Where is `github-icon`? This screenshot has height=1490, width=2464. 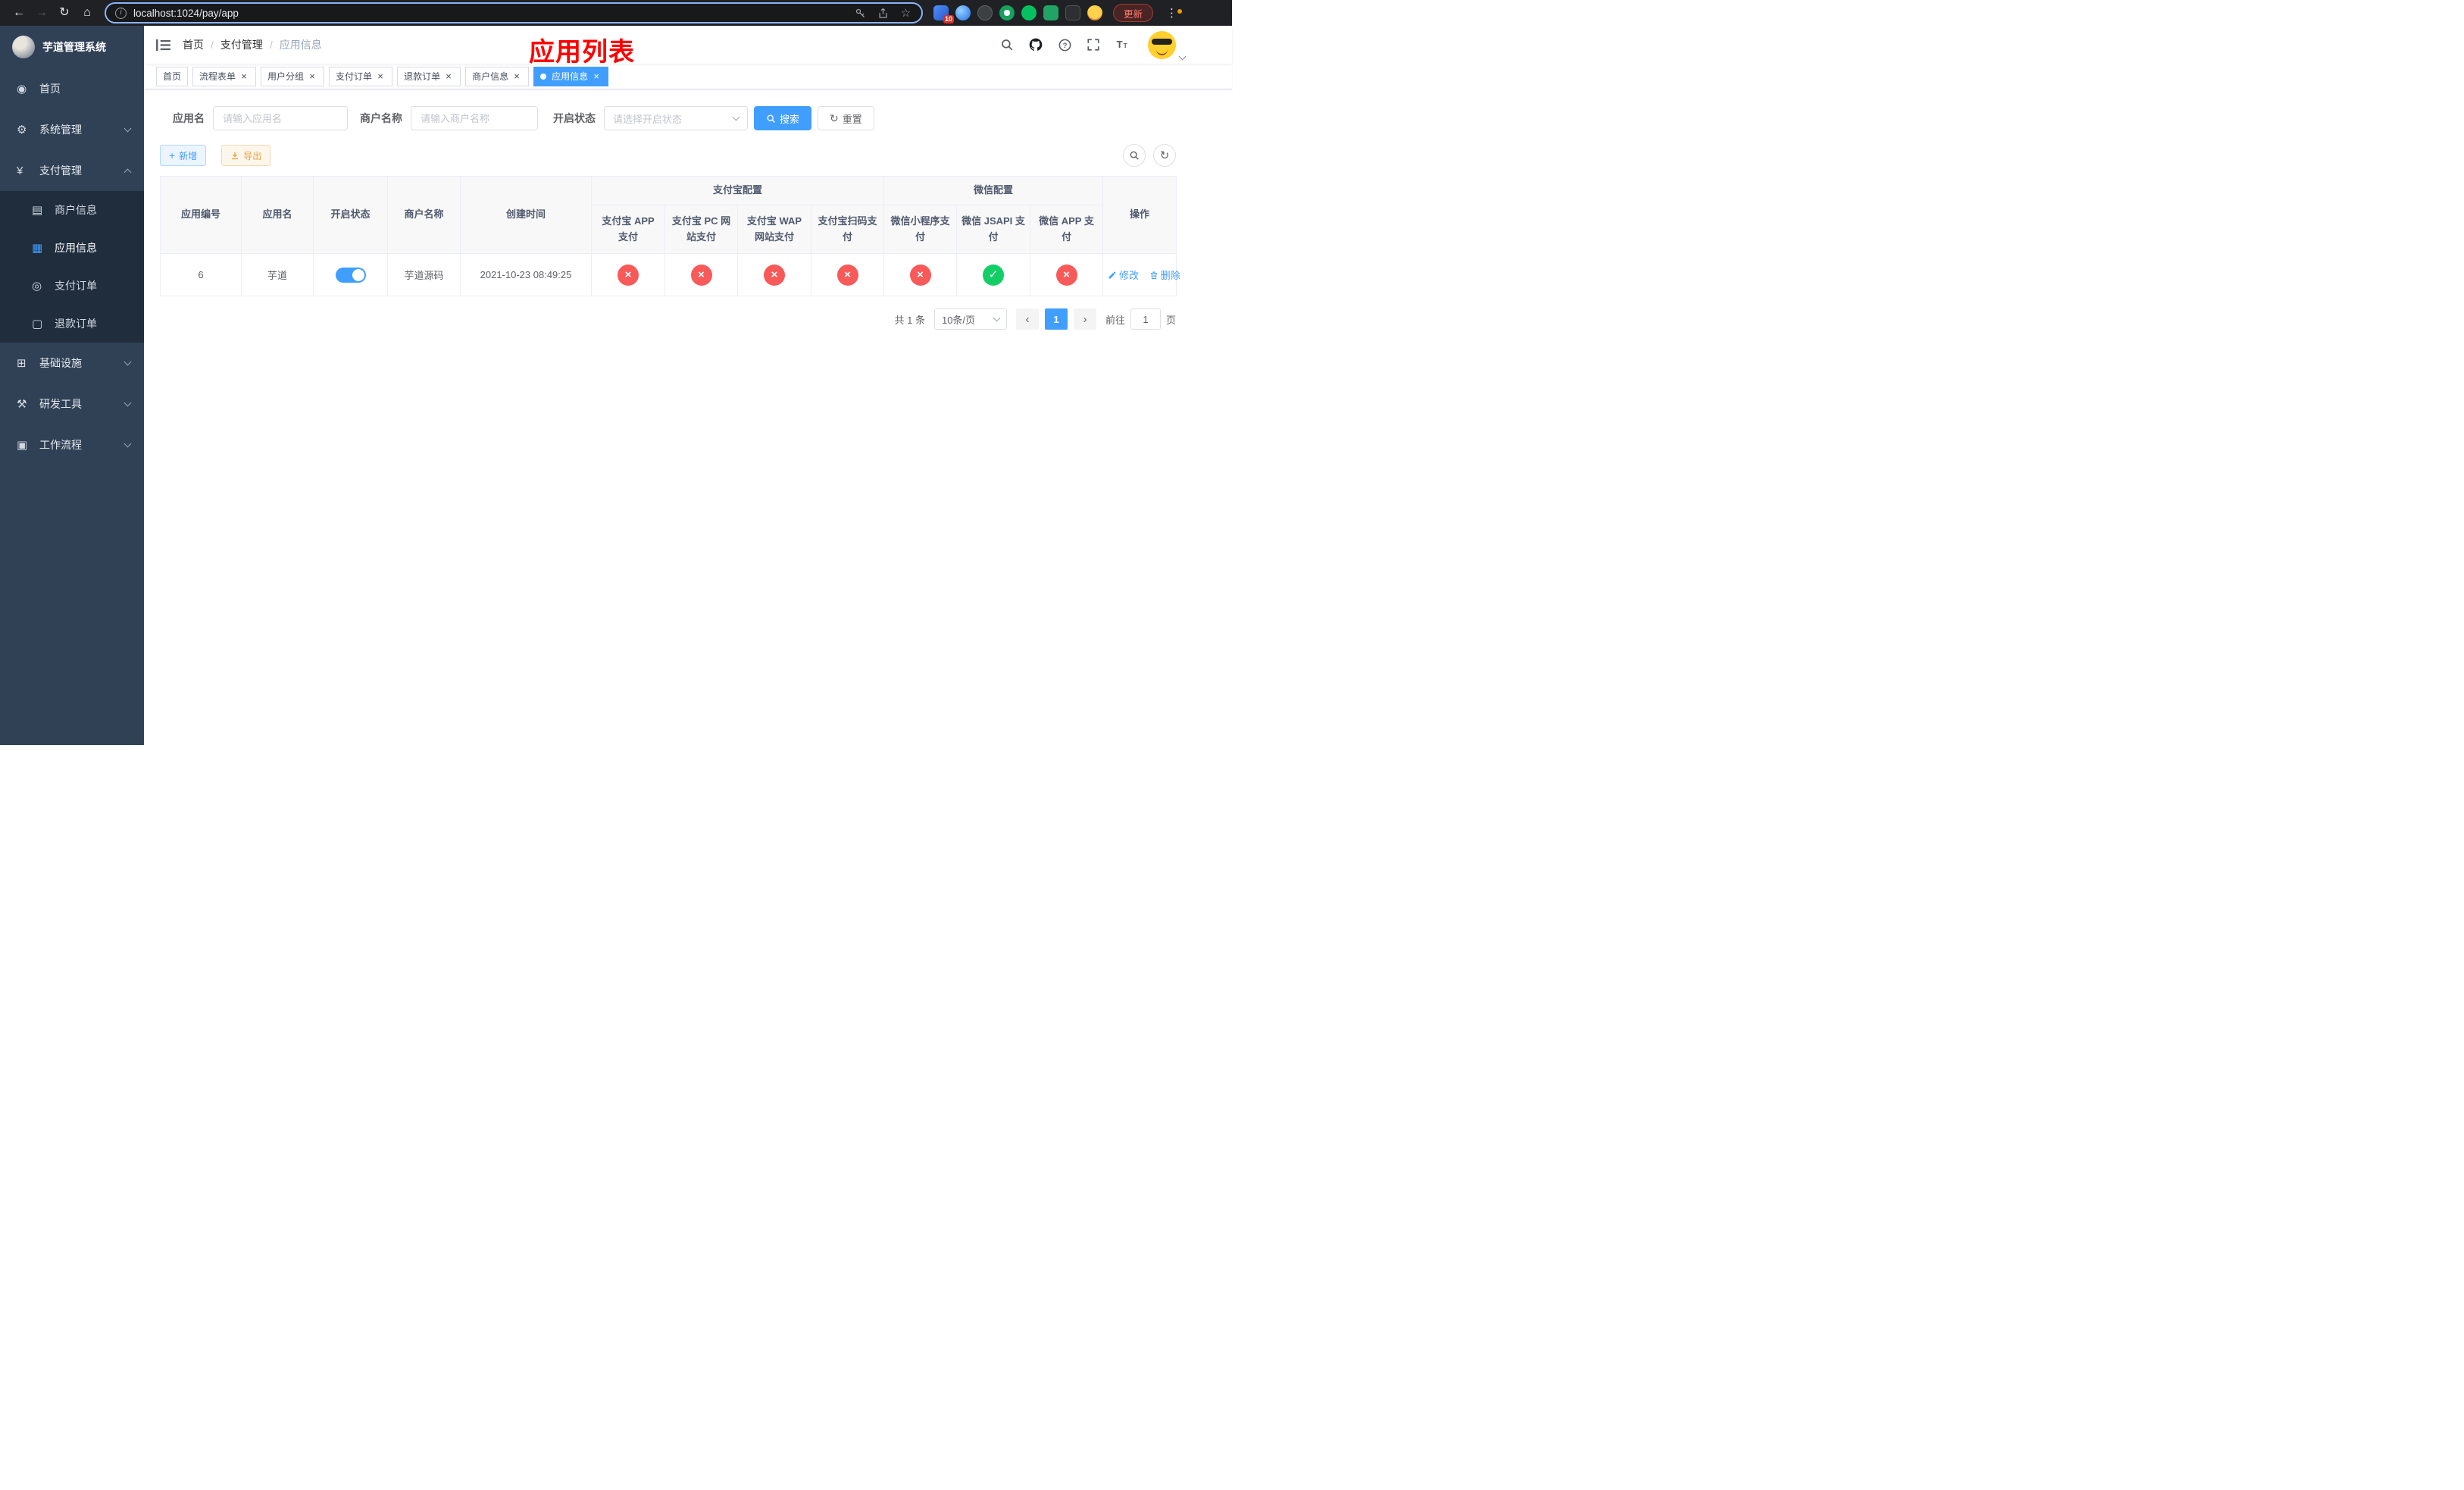
github-icon is located at coordinates (1036, 45).